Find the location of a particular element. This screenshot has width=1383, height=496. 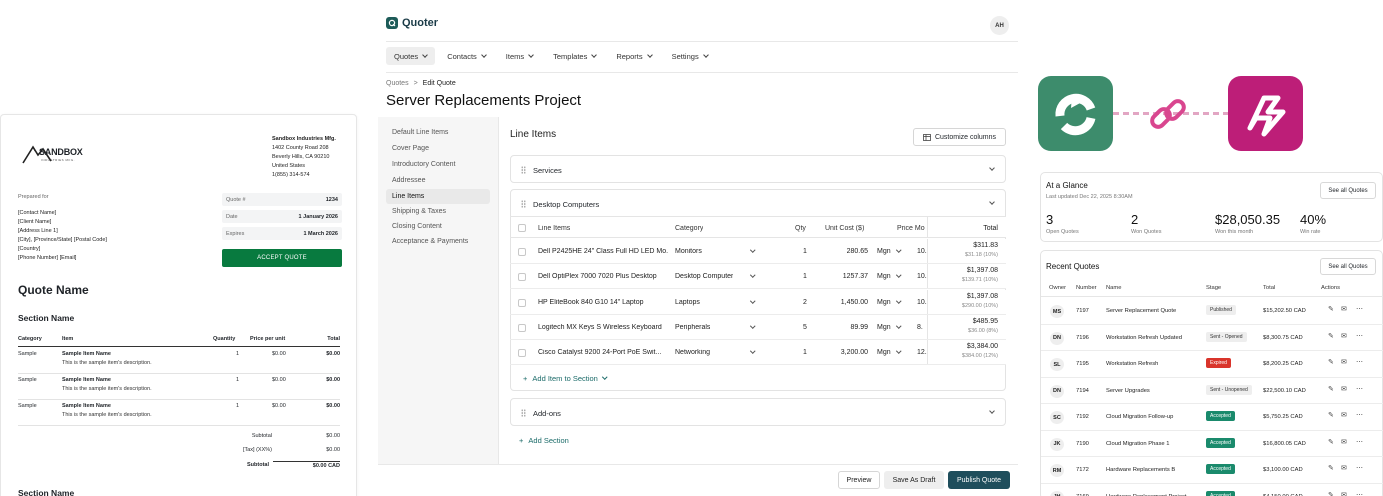

cell-name: Cloud Migration Phase 1 is located at coordinates (1137, 444).